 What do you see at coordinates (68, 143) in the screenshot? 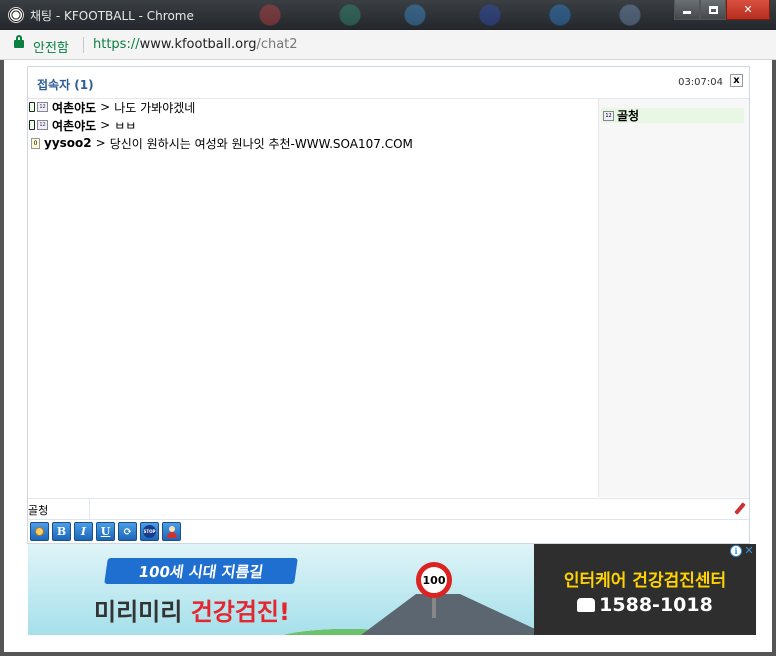
I see `message-nick: yysoo2` at bounding box center [68, 143].